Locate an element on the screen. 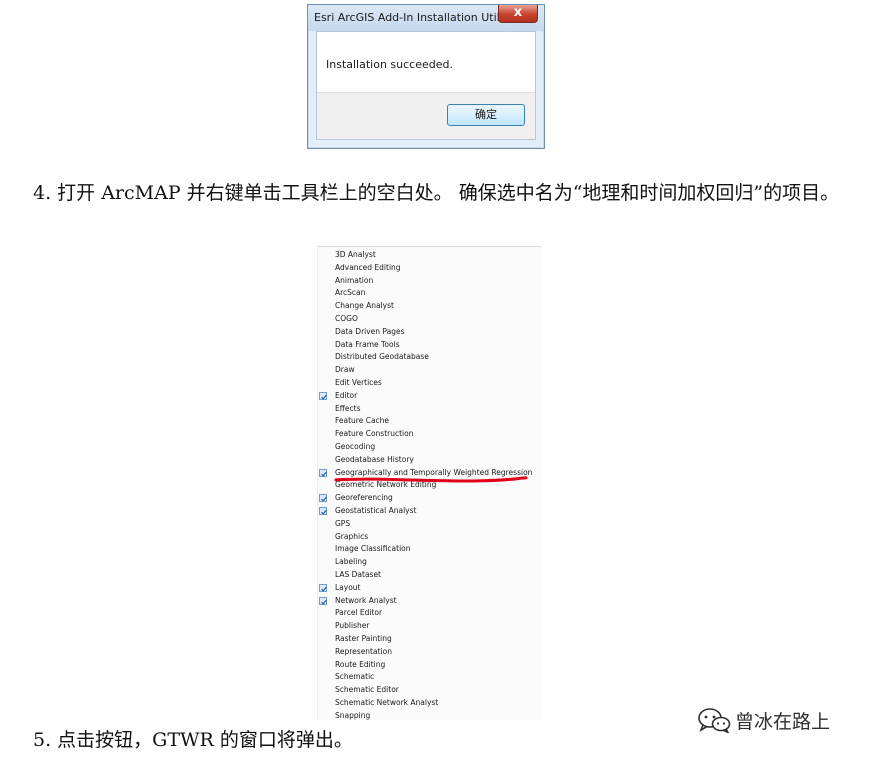 The image size is (870, 757). menu-item: Geocoding is located at coordinates (430, 447).